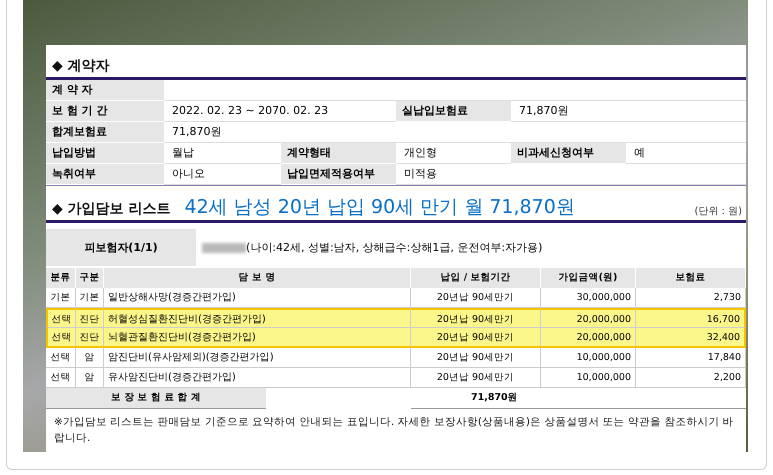  I want to click on field-value: 71,870원, so click(628, 111).